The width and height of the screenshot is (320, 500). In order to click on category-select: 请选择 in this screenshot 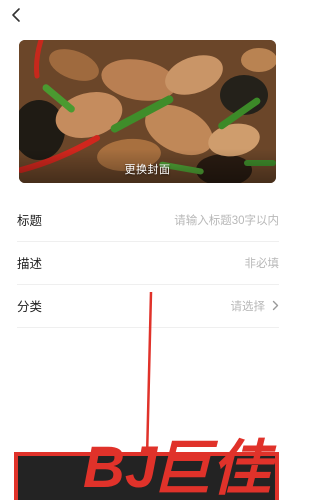, I will do `click(255, 306)`.